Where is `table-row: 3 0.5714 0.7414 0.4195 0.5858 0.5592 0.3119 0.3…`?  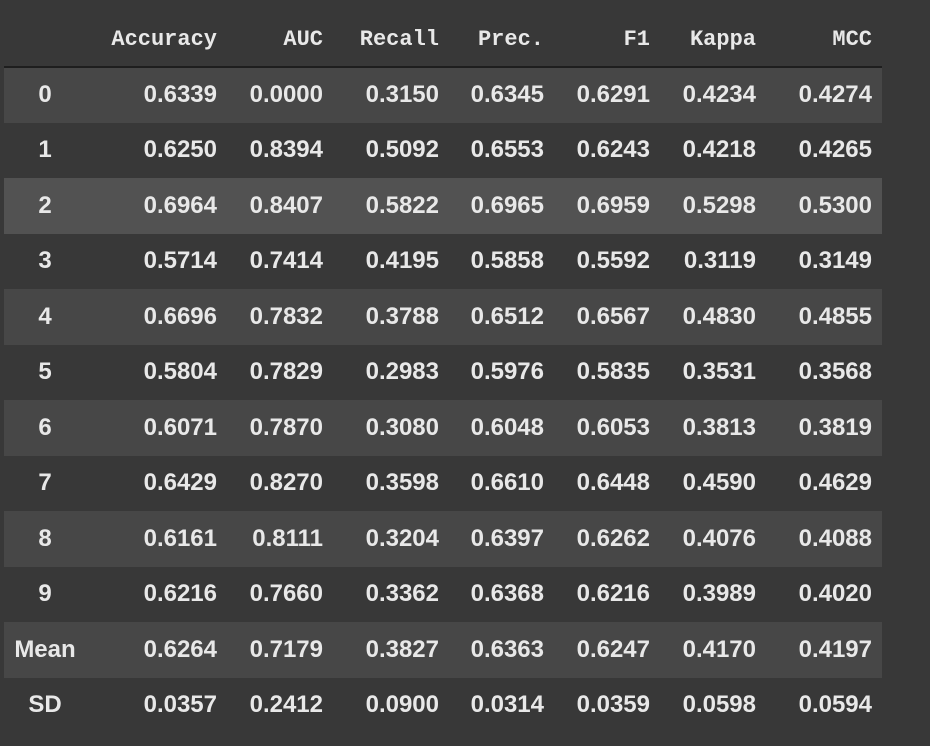 table-row: 3 0.5714 0.7414 0.4195 0.5858 0.5592 0.3119 0.3… is located at coordinates (443, 261).